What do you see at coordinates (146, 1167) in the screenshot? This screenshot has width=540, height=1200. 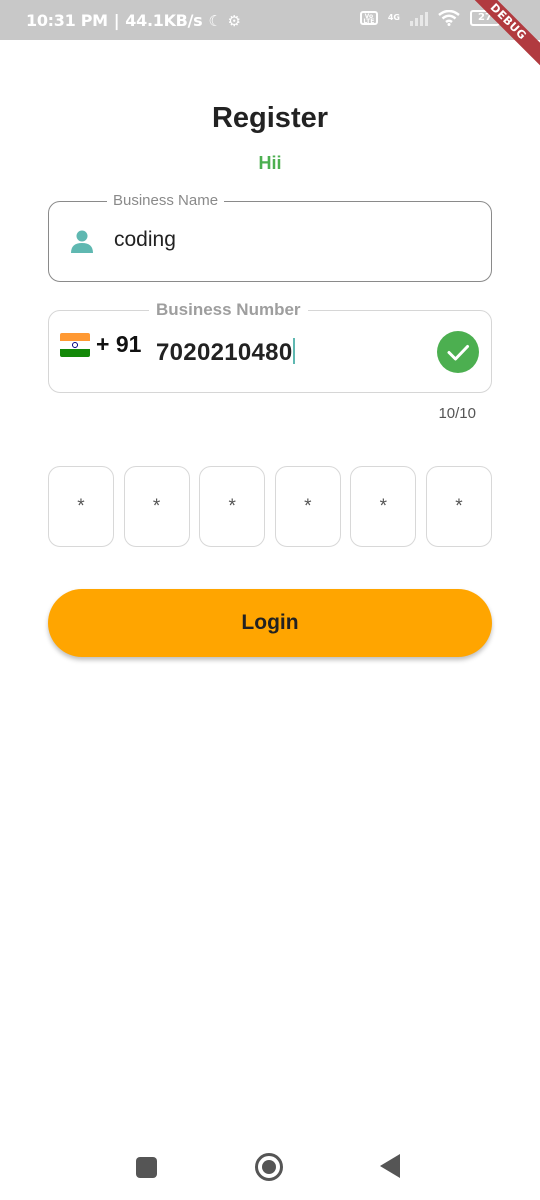 I see `recent-apps-icon` at bounding box center [146, 1167].